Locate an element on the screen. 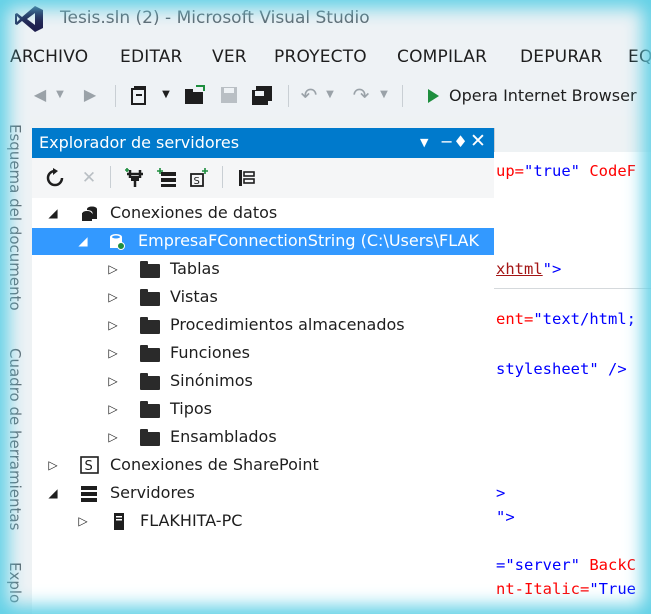 The image size is (651, 614). code-token: = is located at coordinates (501, 565).